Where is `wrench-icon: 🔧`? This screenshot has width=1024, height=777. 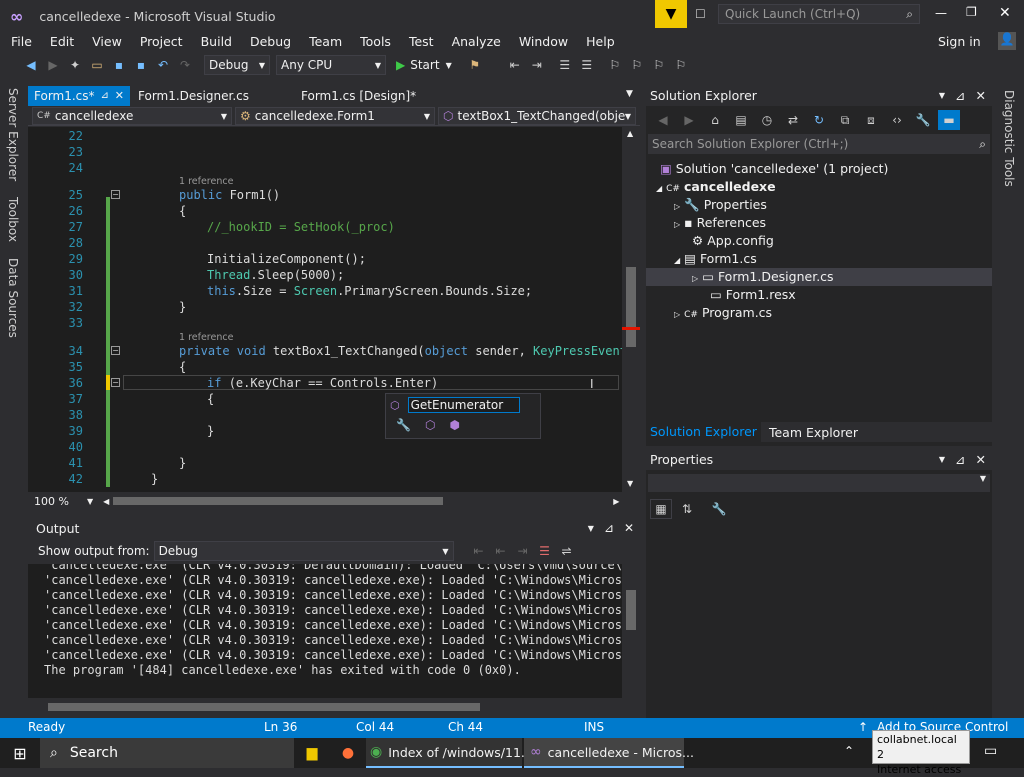
wrench-icon: 🔧 is located at coordinates (403, 425).